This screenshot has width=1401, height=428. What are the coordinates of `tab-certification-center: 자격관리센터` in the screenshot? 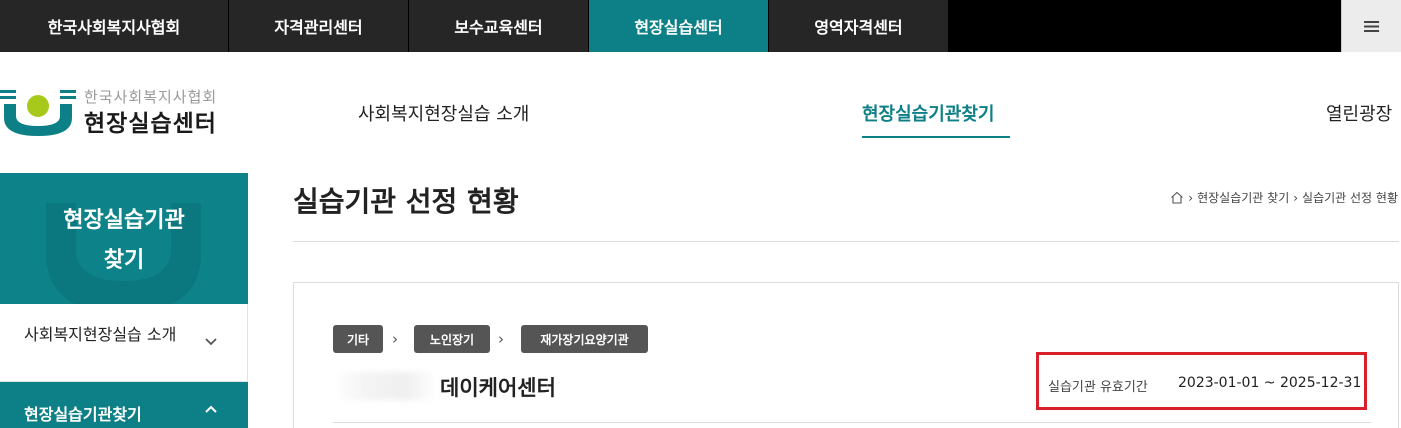 It's located at (318, 26).